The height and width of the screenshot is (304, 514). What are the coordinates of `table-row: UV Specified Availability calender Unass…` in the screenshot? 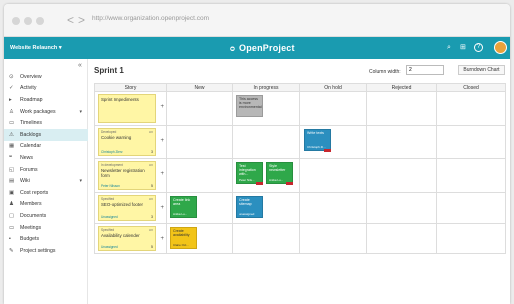 It's located at (300, 238).